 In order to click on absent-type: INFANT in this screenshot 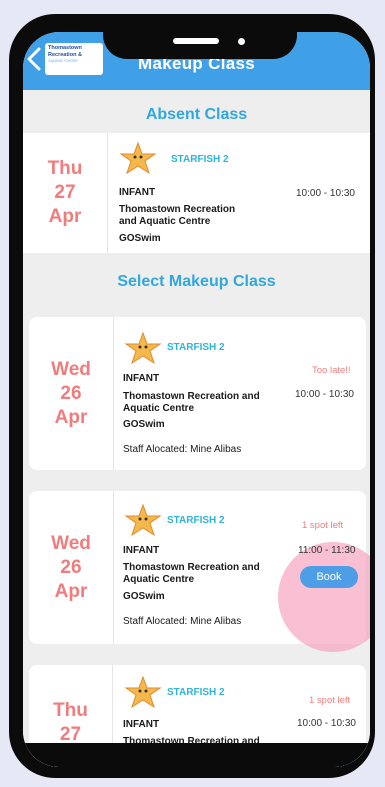, I will do `click(137, 192)`.